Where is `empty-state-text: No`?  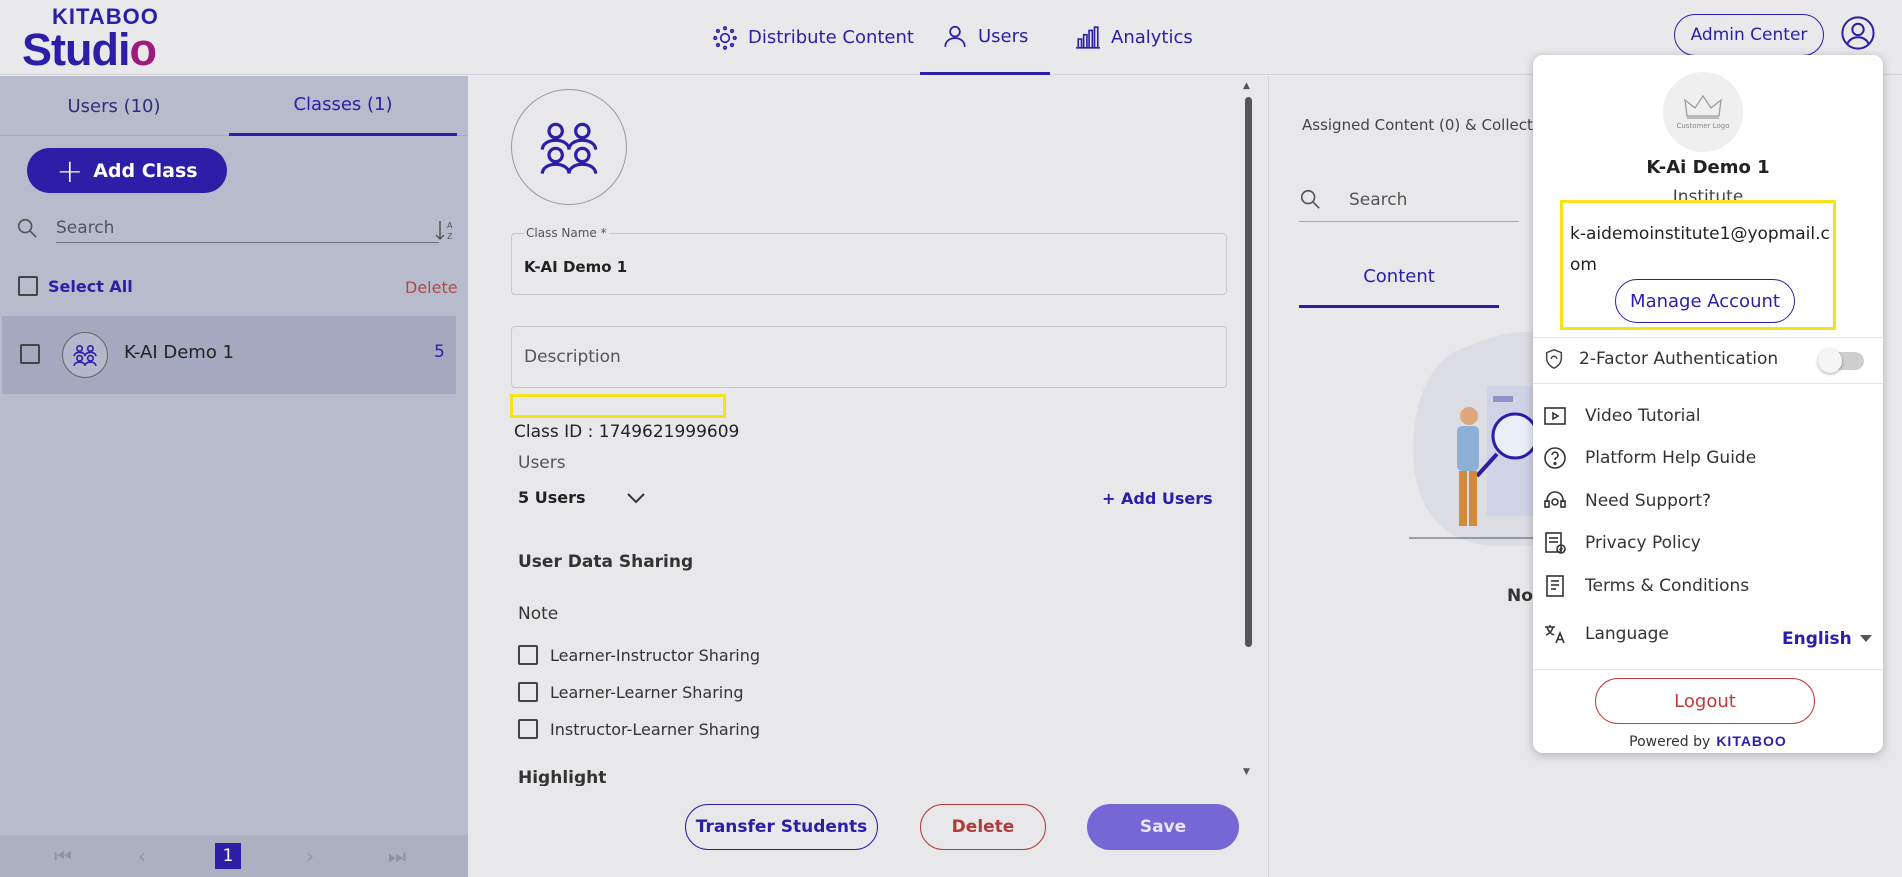
empty-state-text: No is located at coordinates (1520, 596).